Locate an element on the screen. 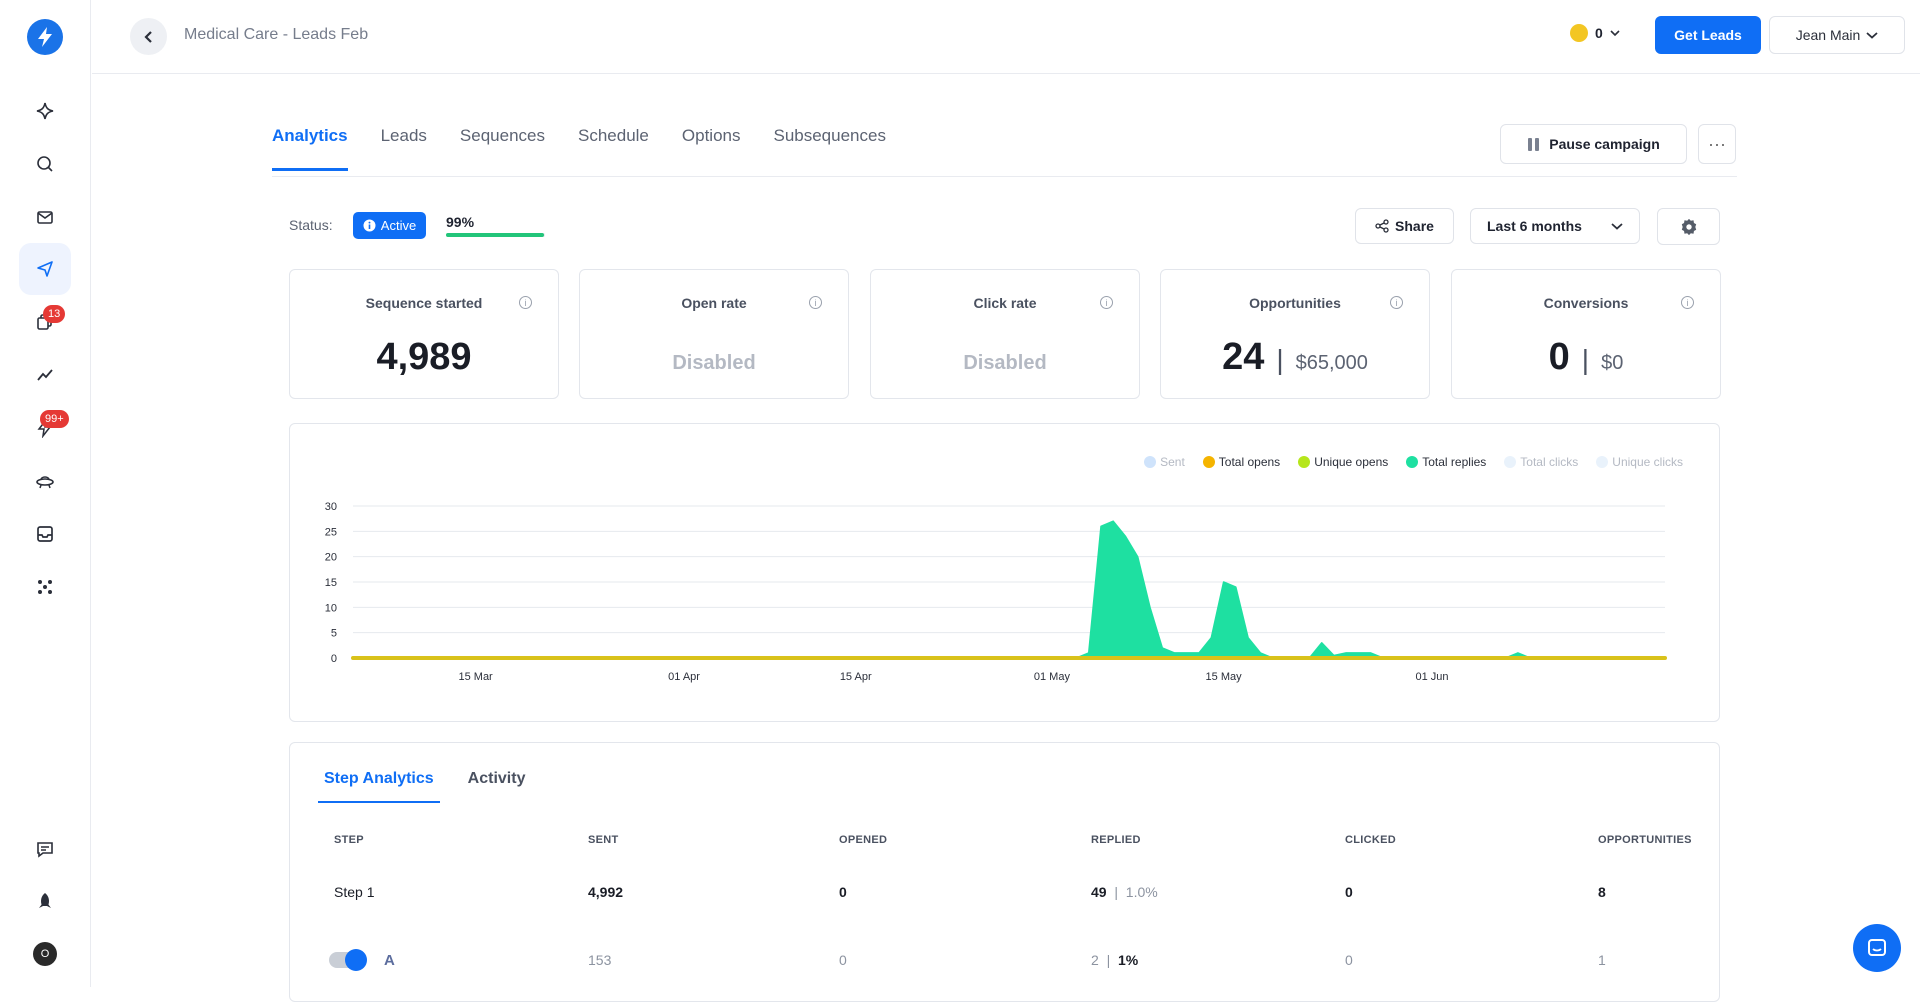 This screenshot has height=1002, width=1920. ufo-icon is located at coordinates (45, 481).